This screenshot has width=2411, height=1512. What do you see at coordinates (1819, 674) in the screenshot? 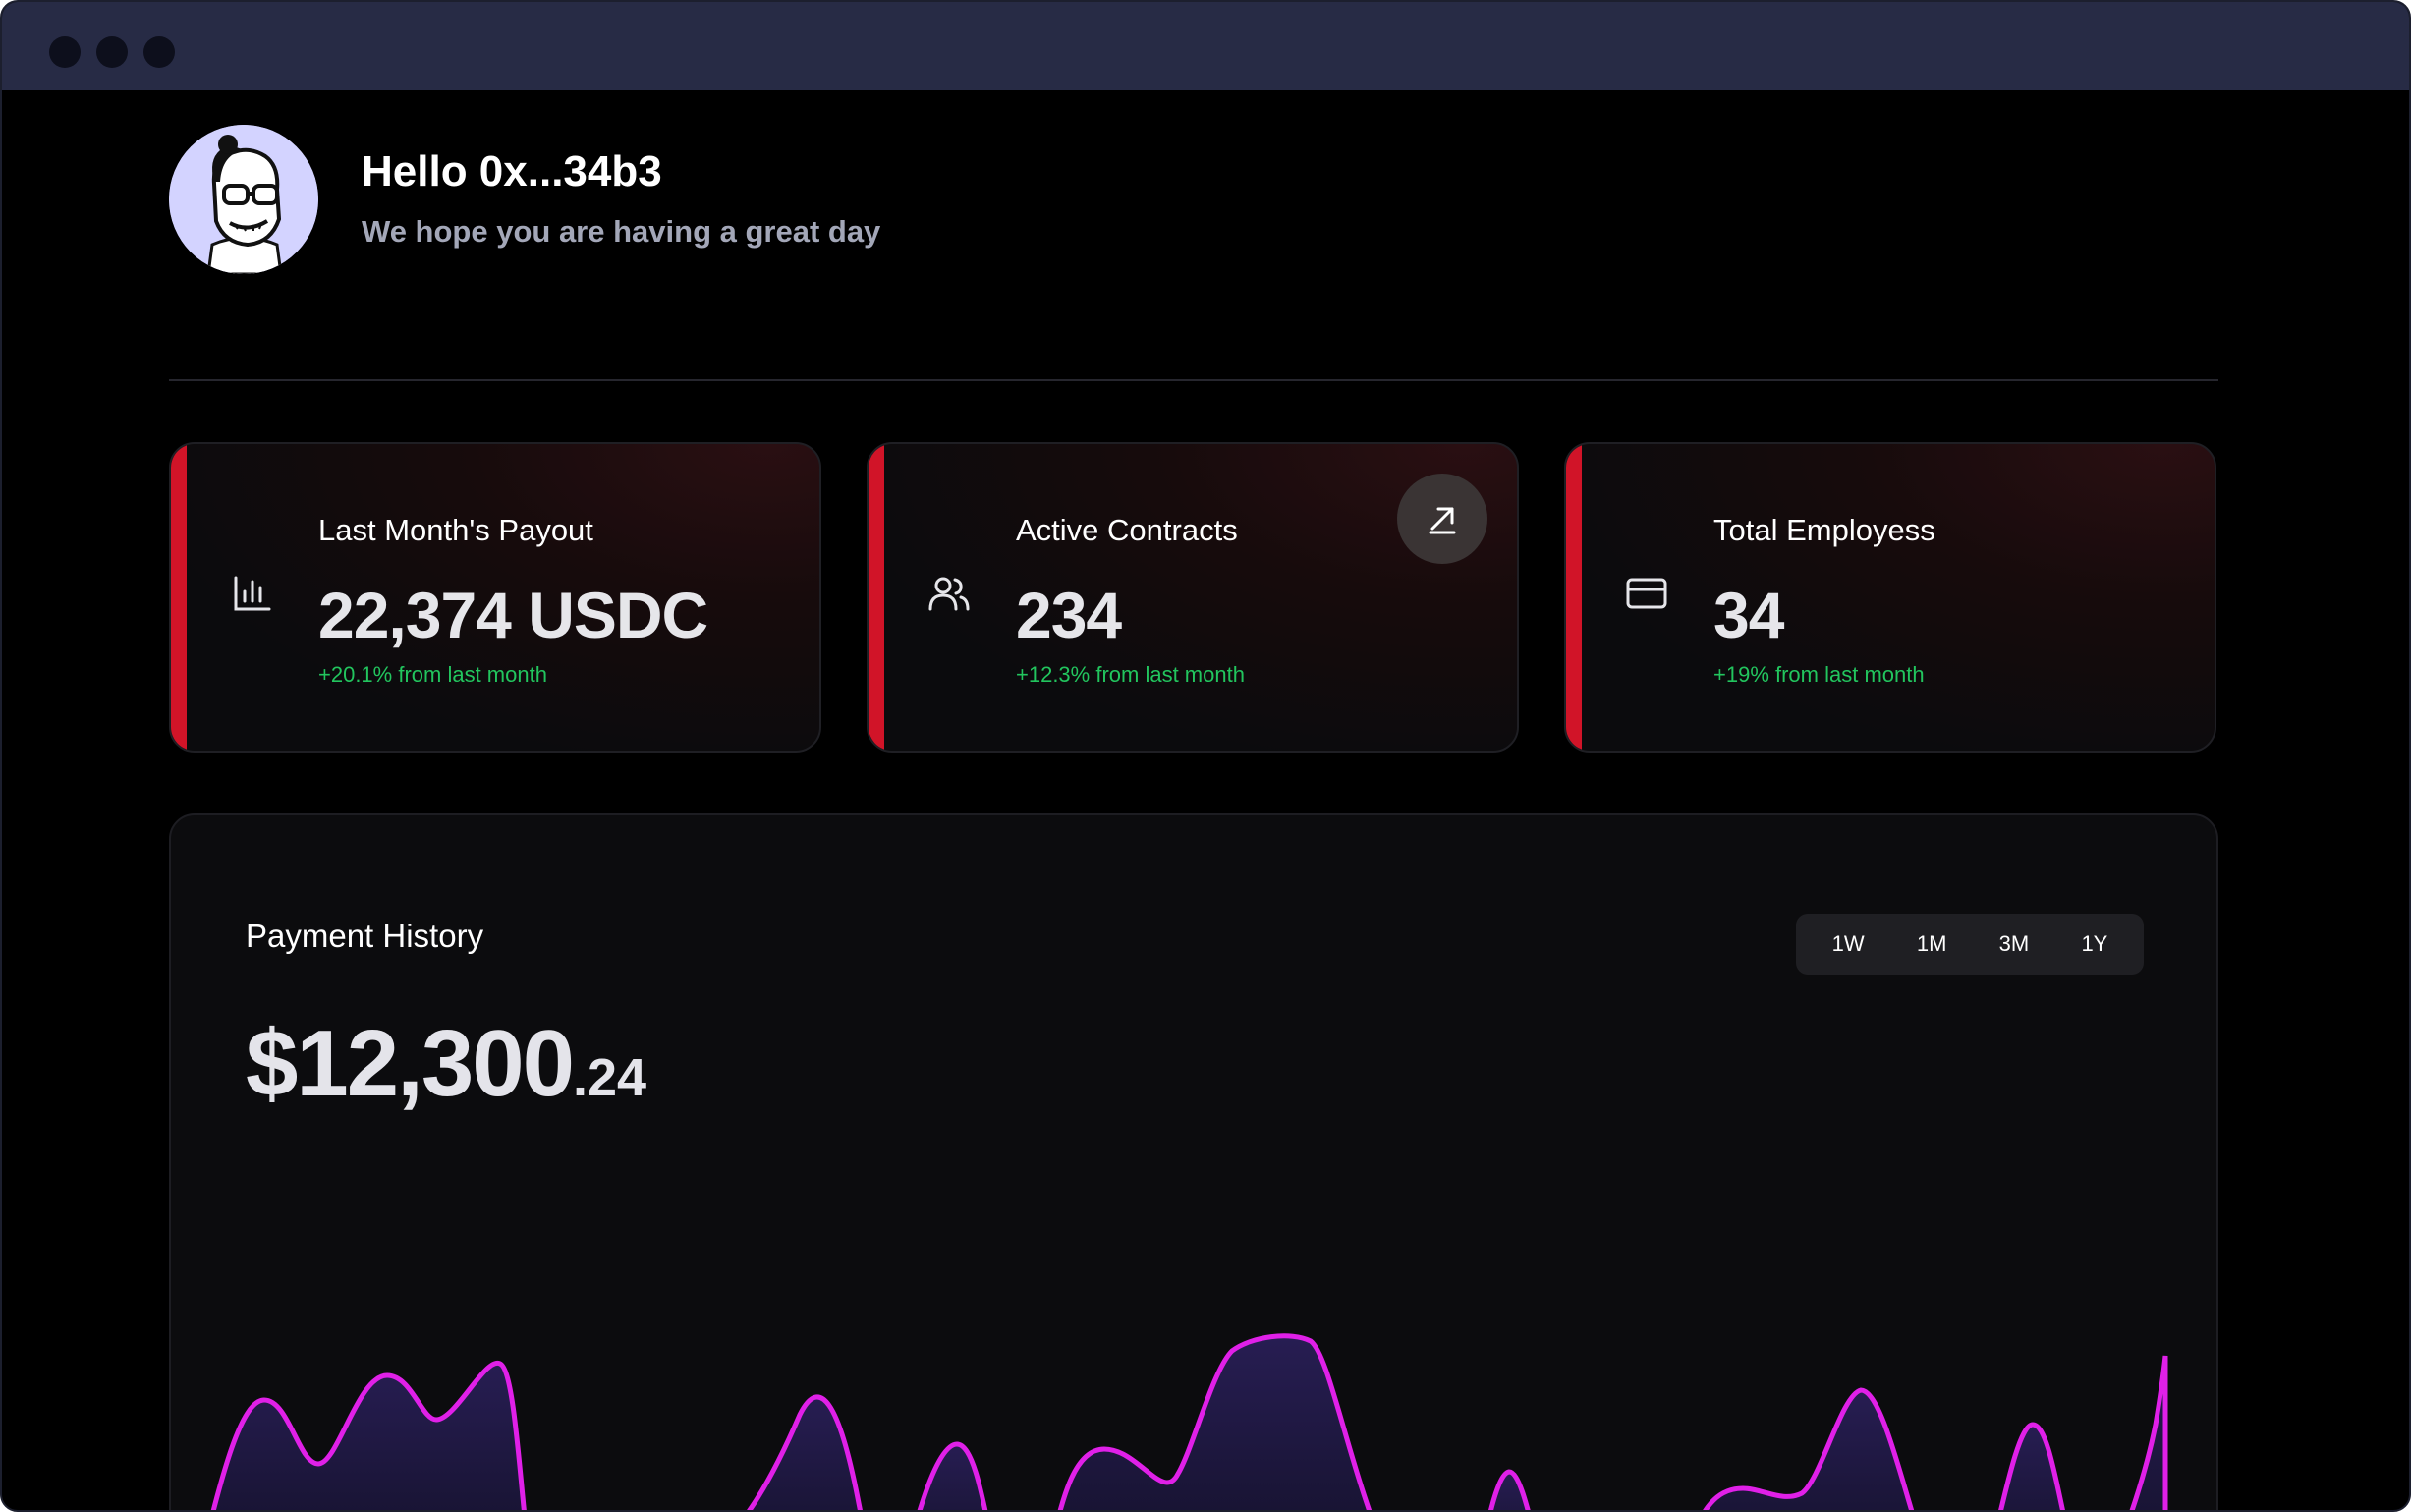
I see `card-delta: +19% from last month` at bounding box center [1819, 674].